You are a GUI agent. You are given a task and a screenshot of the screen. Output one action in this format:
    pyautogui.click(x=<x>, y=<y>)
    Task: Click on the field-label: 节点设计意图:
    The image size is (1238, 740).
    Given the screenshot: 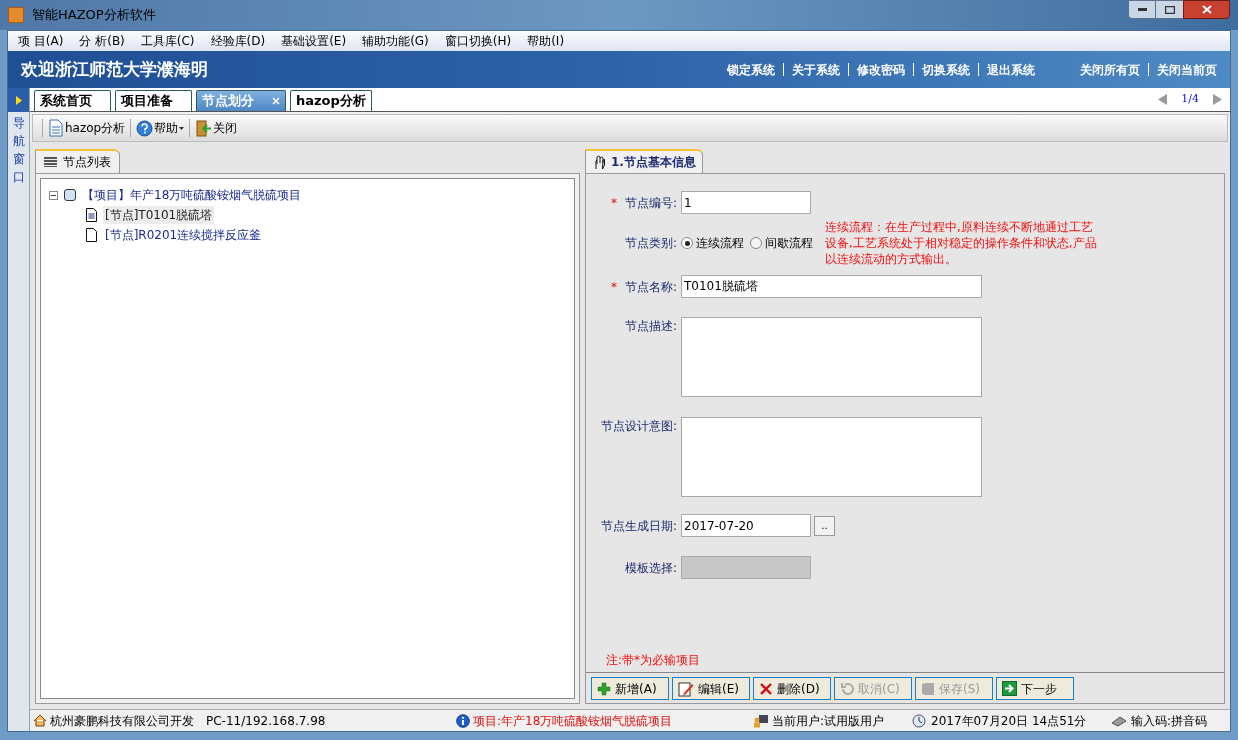 What is the action you would take?
    pyautogui.click(x=638, y=426)
    